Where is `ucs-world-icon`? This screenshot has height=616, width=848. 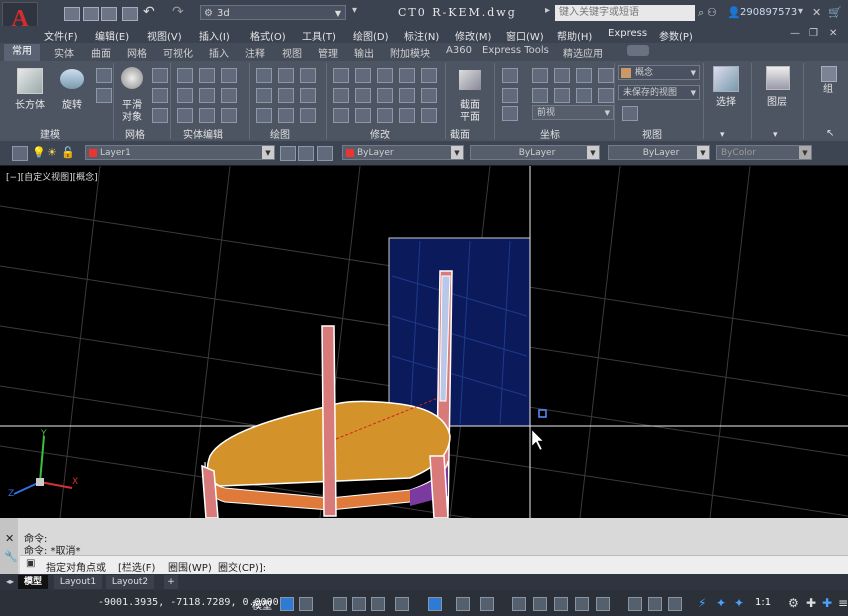
ucs-world-icon is located at coordinates (540, 75).